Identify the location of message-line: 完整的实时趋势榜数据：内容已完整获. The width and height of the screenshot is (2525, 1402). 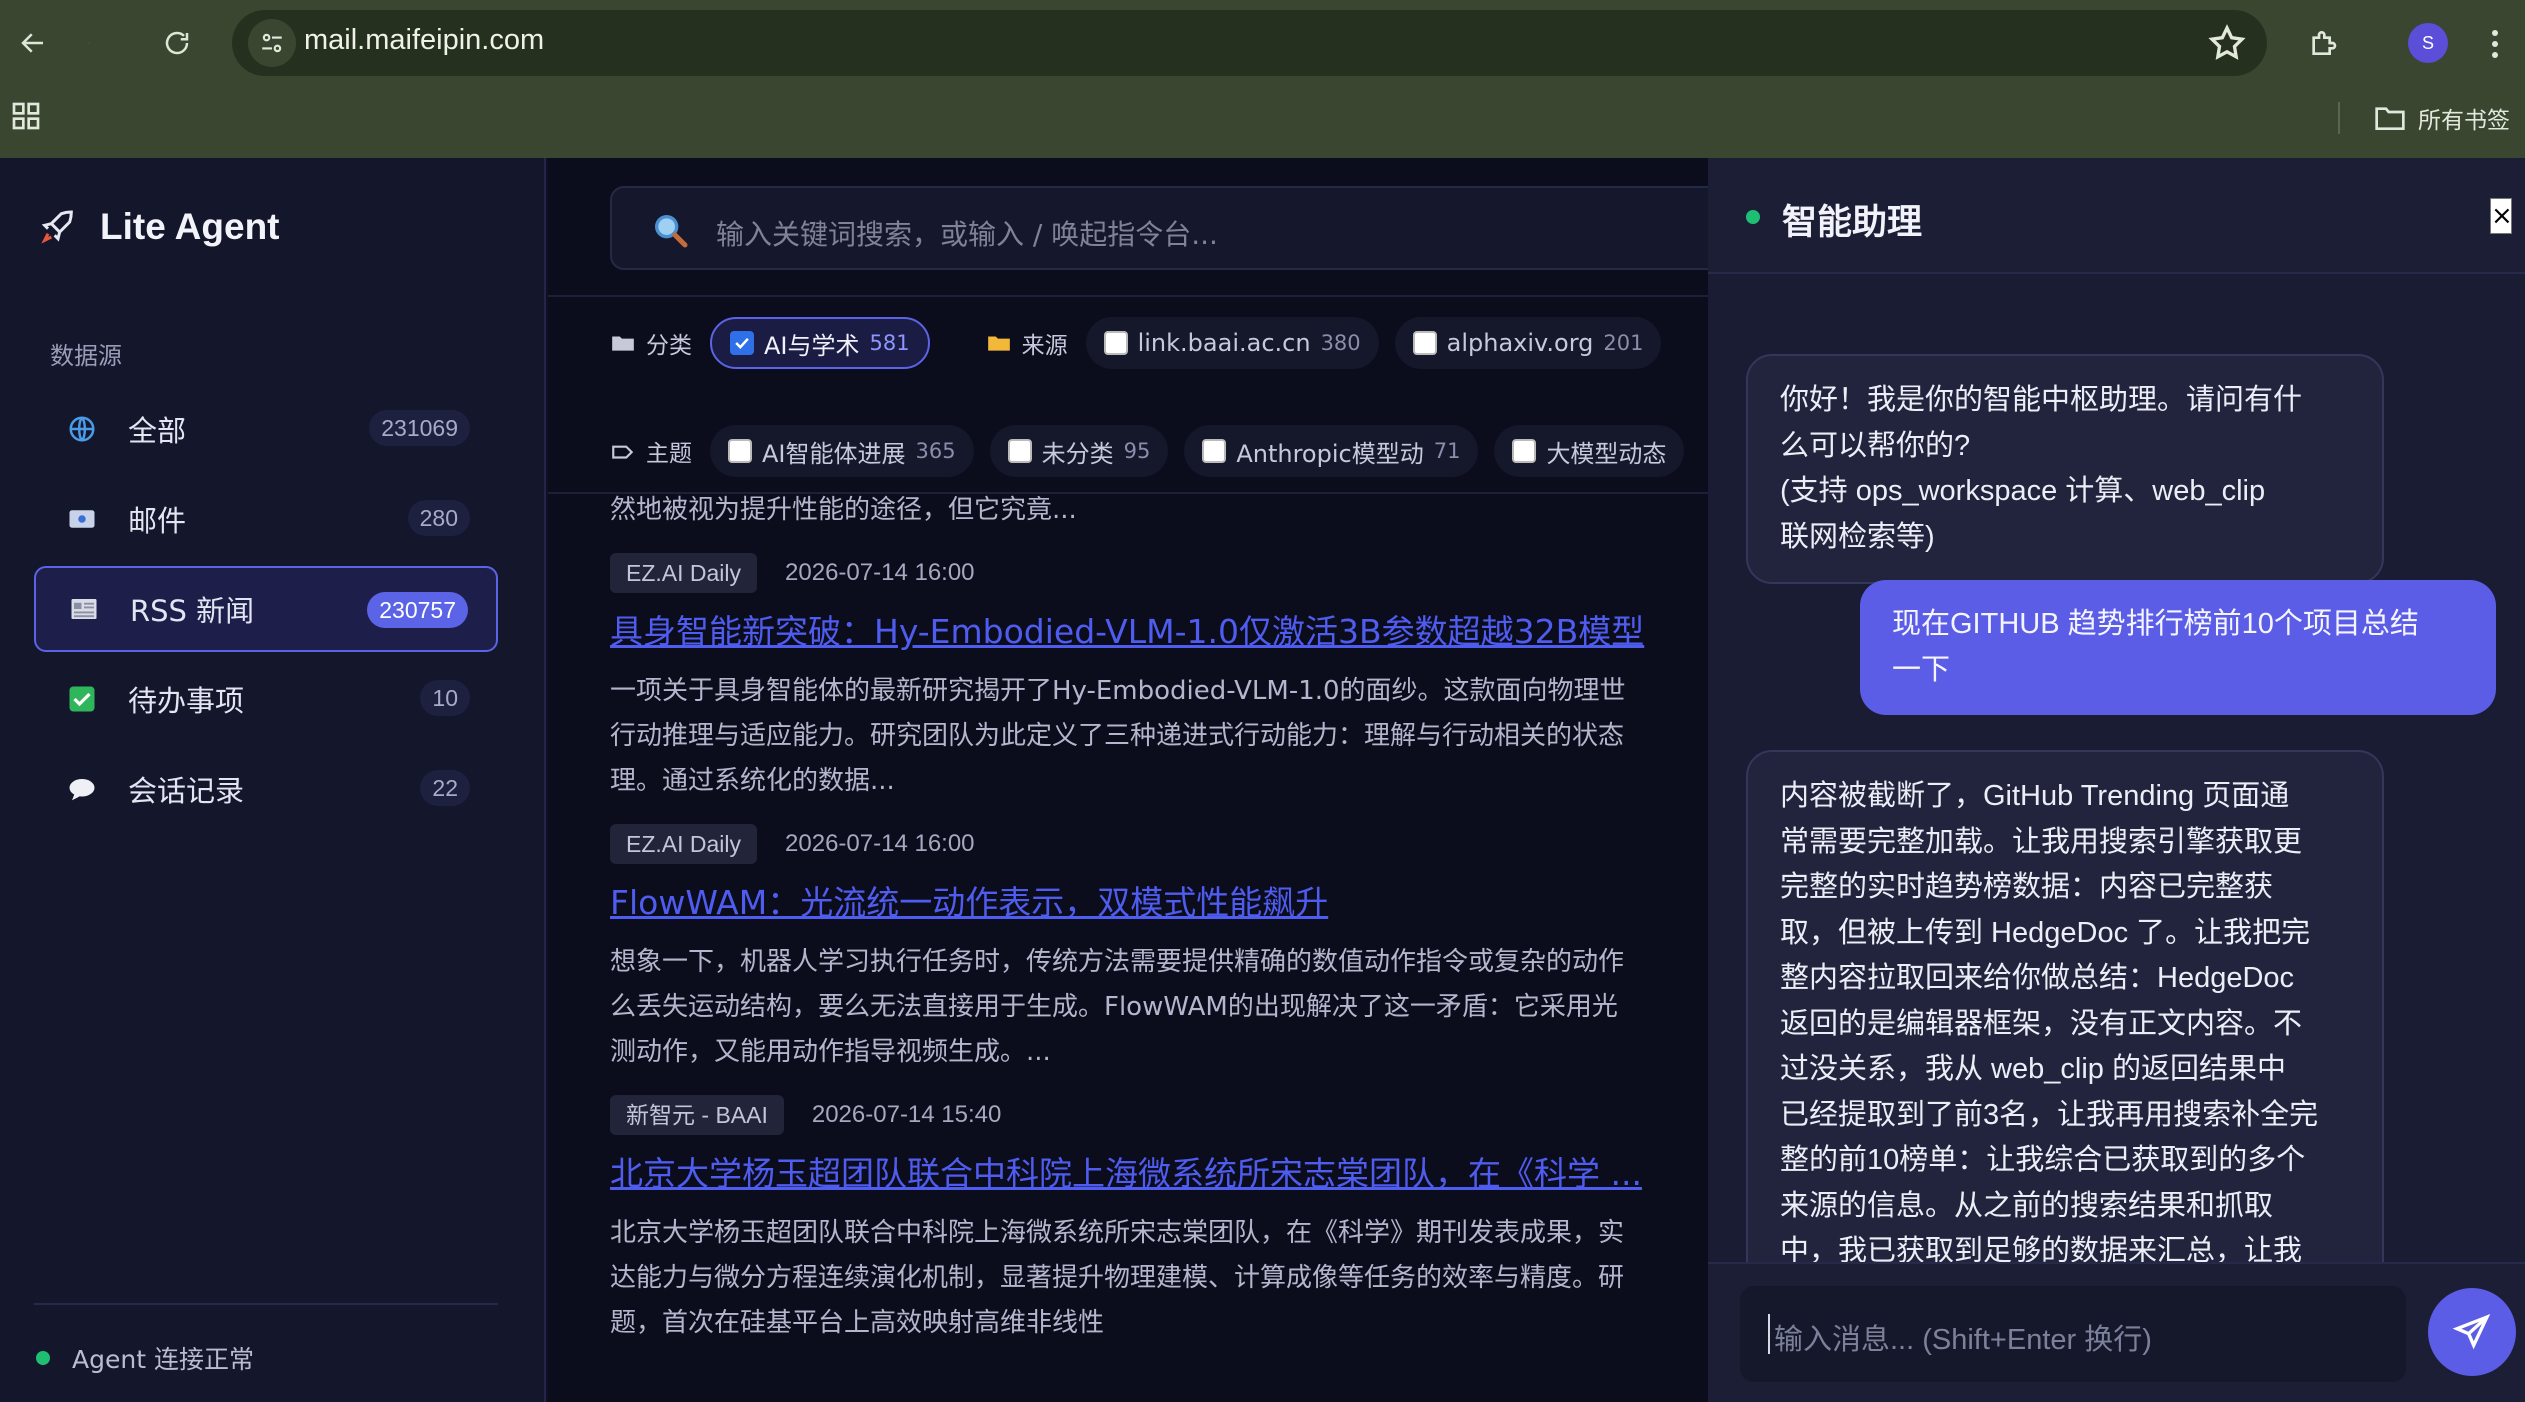
(2027, 887).